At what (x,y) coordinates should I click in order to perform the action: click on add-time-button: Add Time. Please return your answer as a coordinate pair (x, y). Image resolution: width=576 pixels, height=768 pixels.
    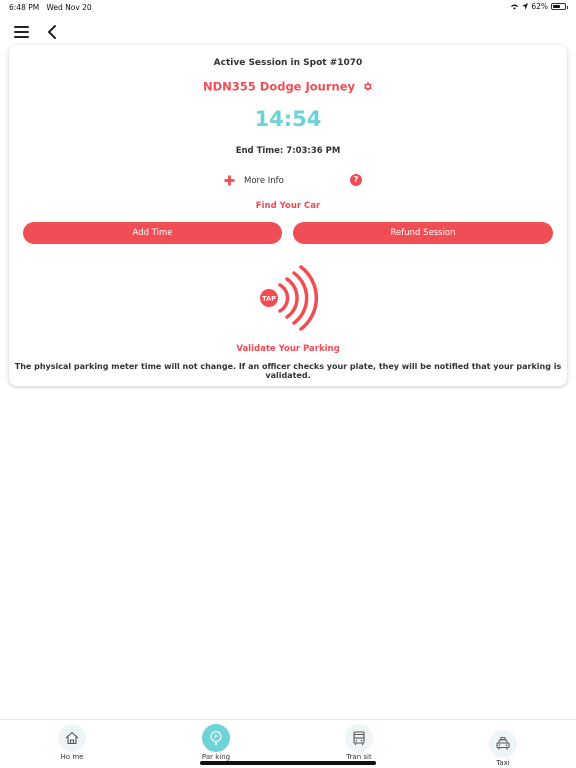
    Looking at the image, I should click on (152, 233).